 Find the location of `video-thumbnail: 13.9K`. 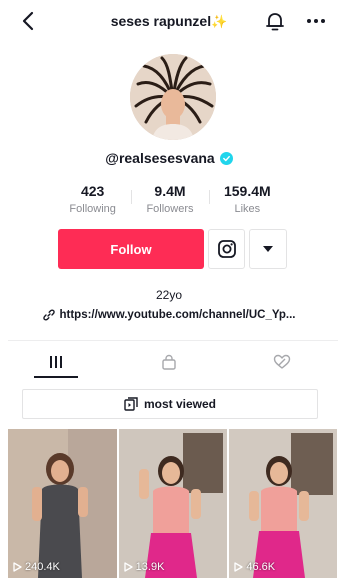

video-thumbnail: 13.9K is located at coordinates (173, 503).